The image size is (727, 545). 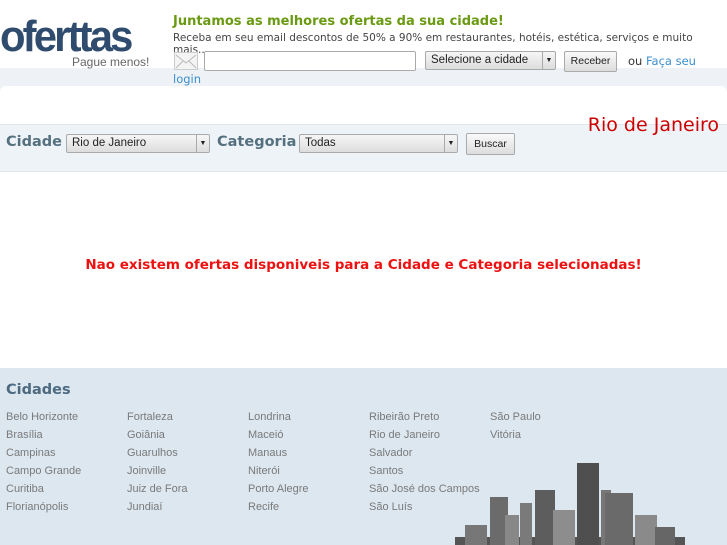 What do you see at coordinates (65, 453) in the screenshot?
I see `city-link: Campinas` at bounding box center [65, 453].